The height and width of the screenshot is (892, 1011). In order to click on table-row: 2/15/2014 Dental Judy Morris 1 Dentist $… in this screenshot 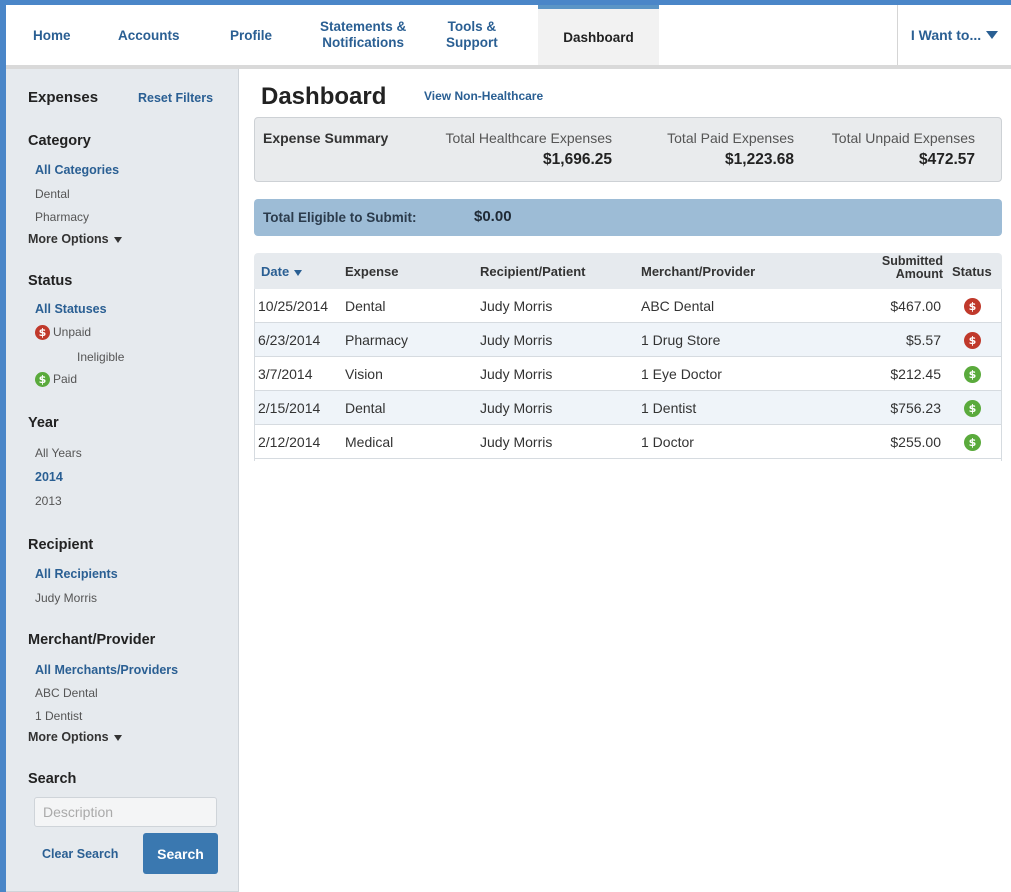, I will do `click(628, 408)`.